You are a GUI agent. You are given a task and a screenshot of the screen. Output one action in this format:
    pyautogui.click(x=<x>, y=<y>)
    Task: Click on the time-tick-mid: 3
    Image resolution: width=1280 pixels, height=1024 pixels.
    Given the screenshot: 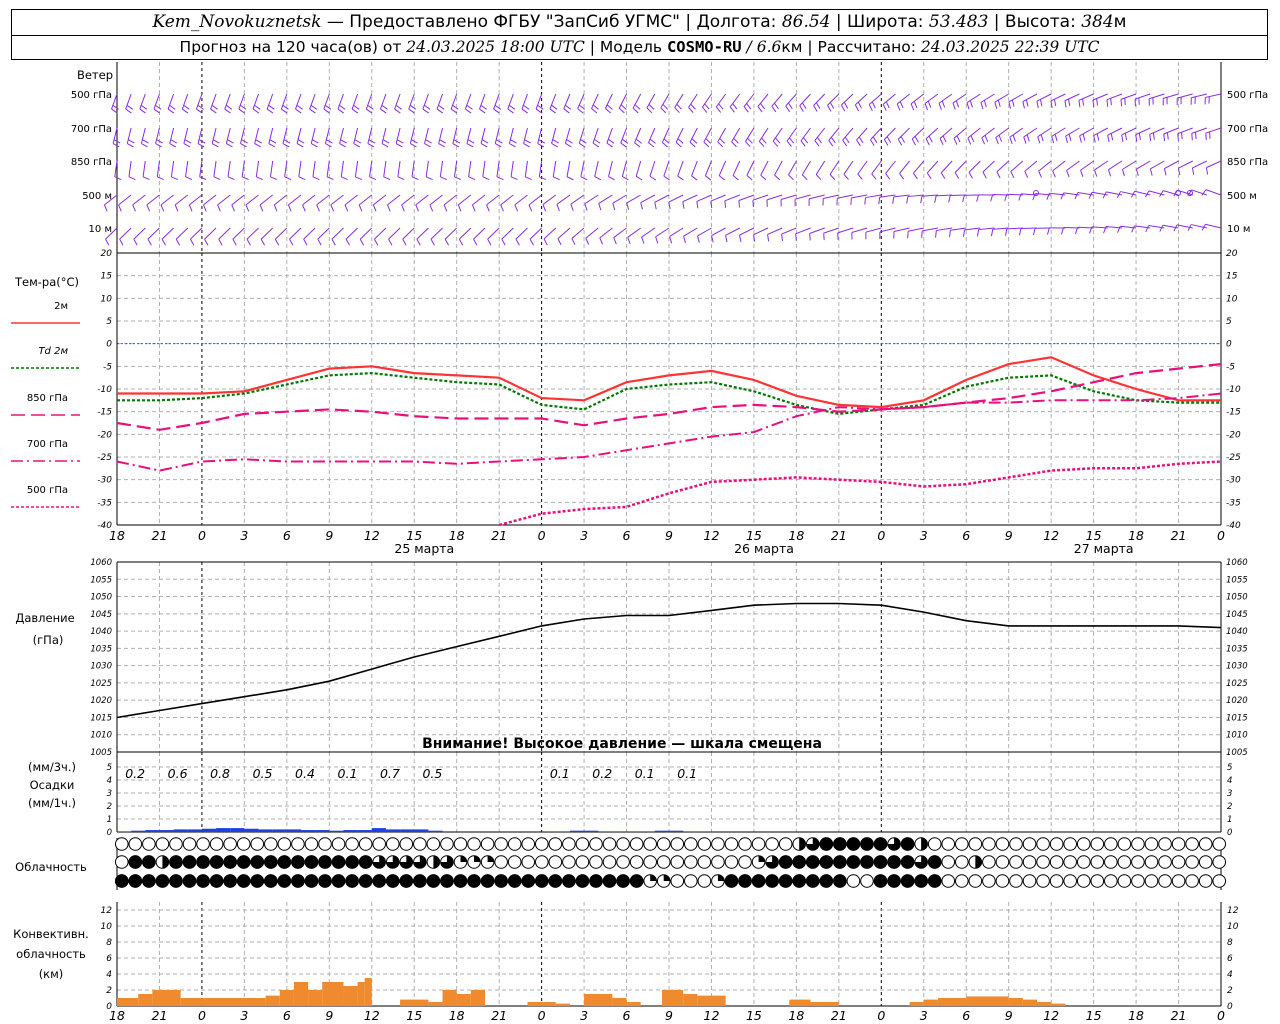 What is the action you would take?
    pyautogui.click(x=244, y=535)
    